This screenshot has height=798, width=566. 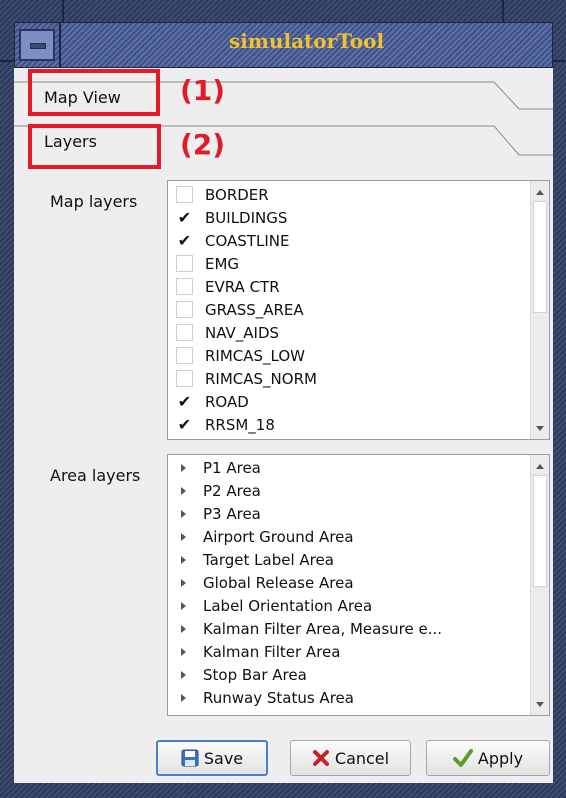 I want to click on area-layer-label: Label Orientation Area, so click(x=288, y=605).